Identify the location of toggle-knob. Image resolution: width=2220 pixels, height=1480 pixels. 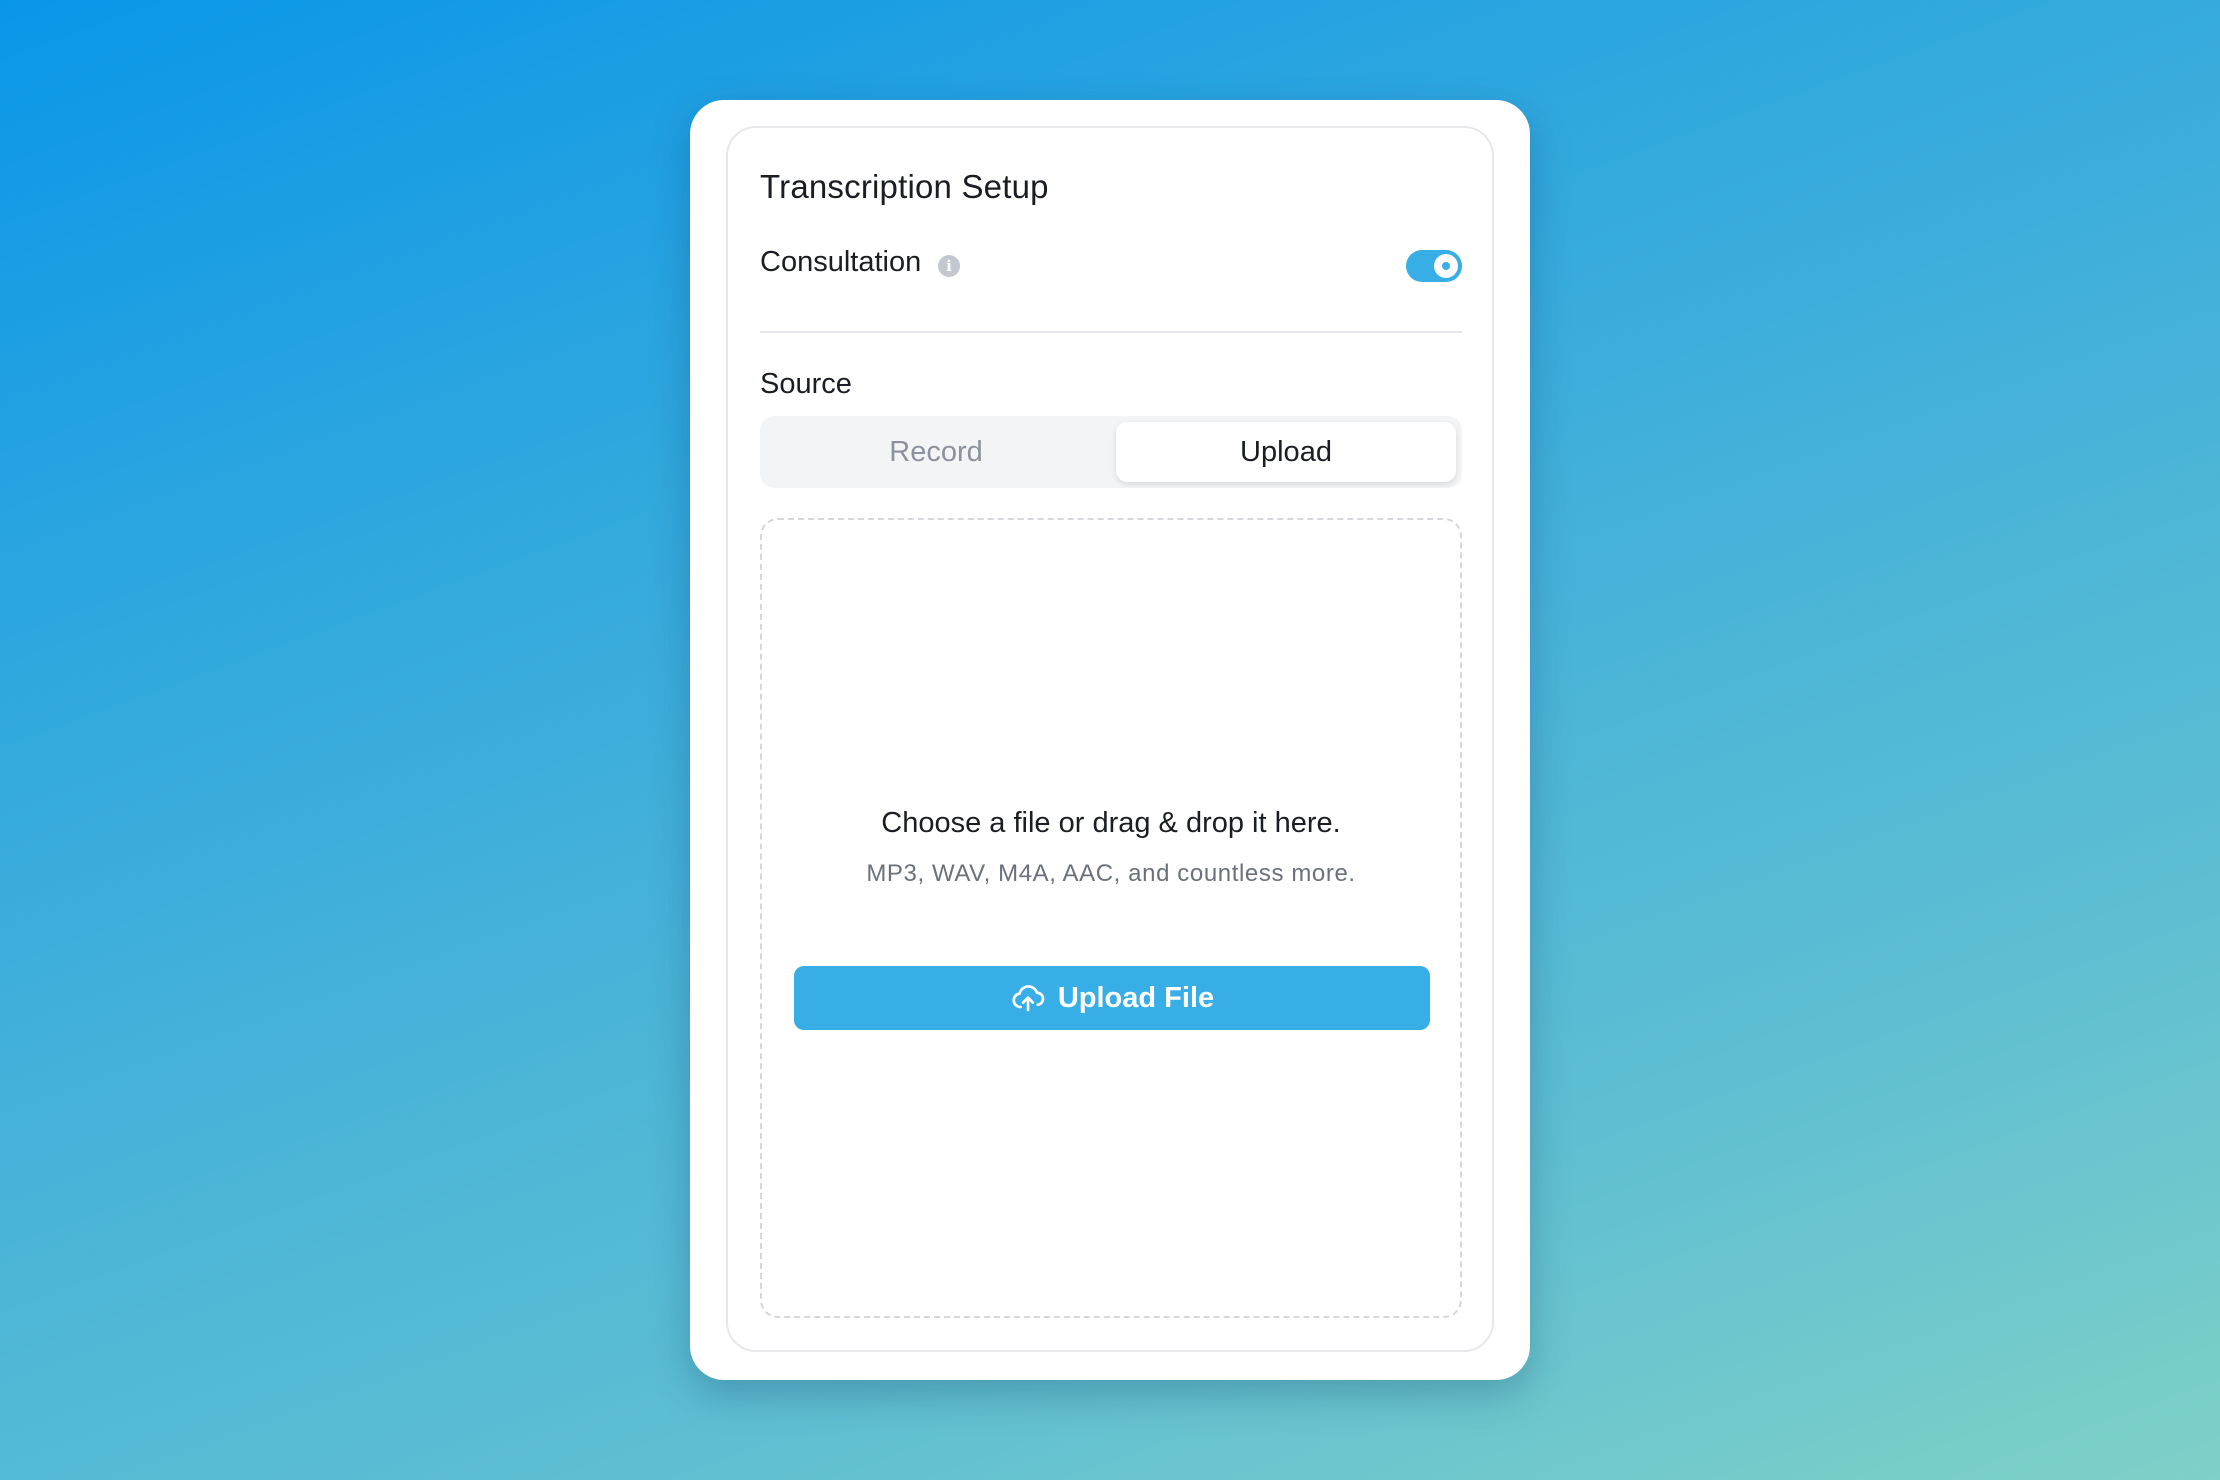
(1446, 266).